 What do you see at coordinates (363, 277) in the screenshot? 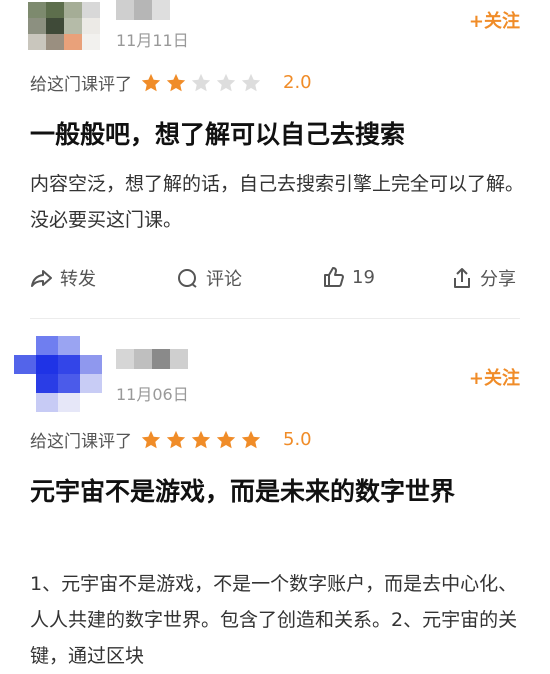
I see `like-count: 19` at bounding box center [363, 277].